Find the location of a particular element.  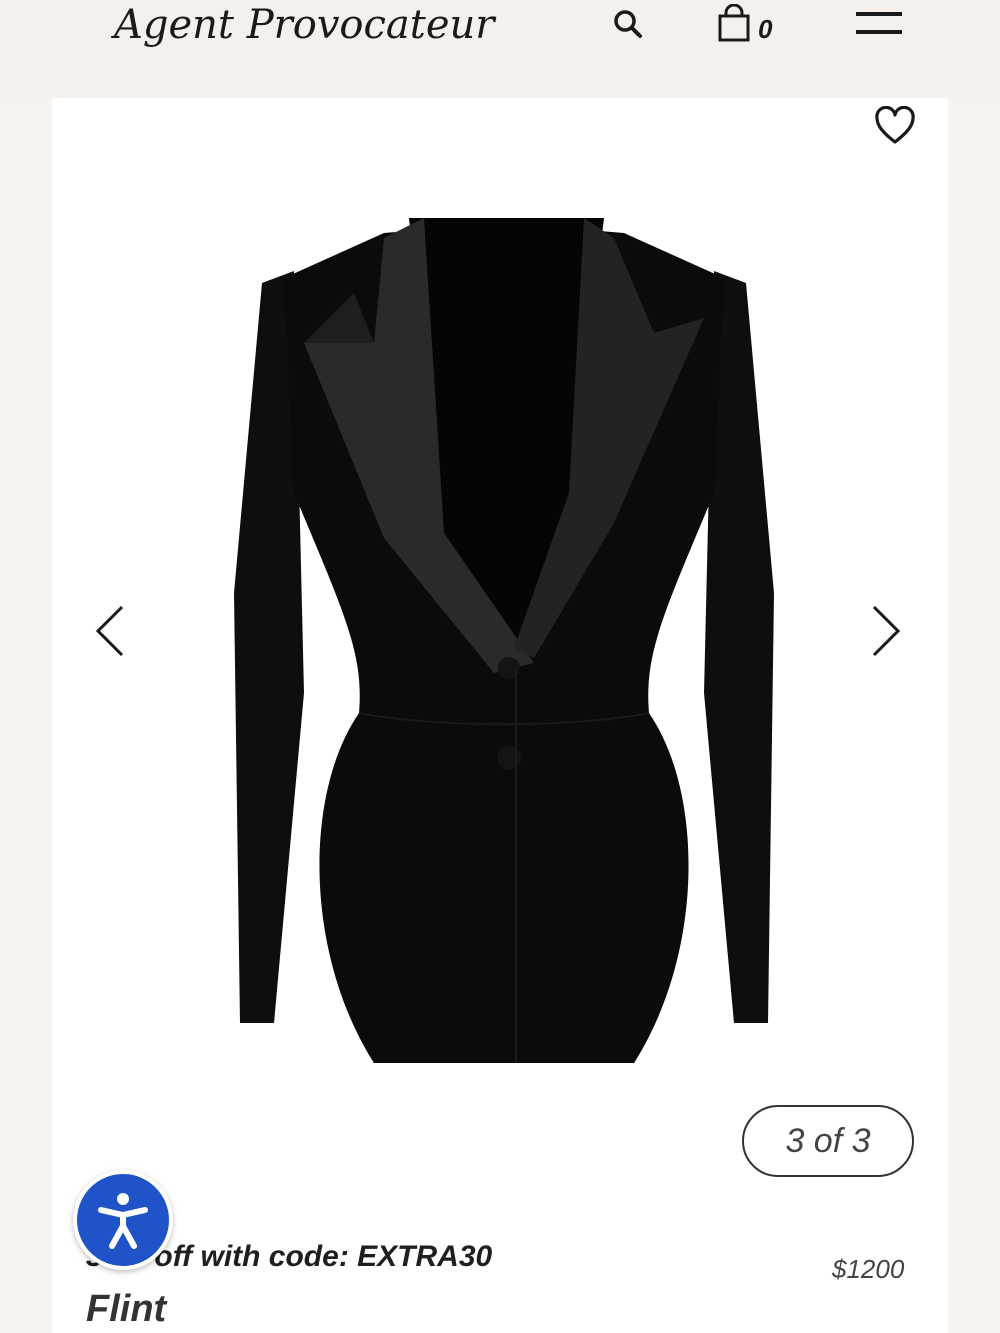

heart-icon is located at coordinates (895, 124).